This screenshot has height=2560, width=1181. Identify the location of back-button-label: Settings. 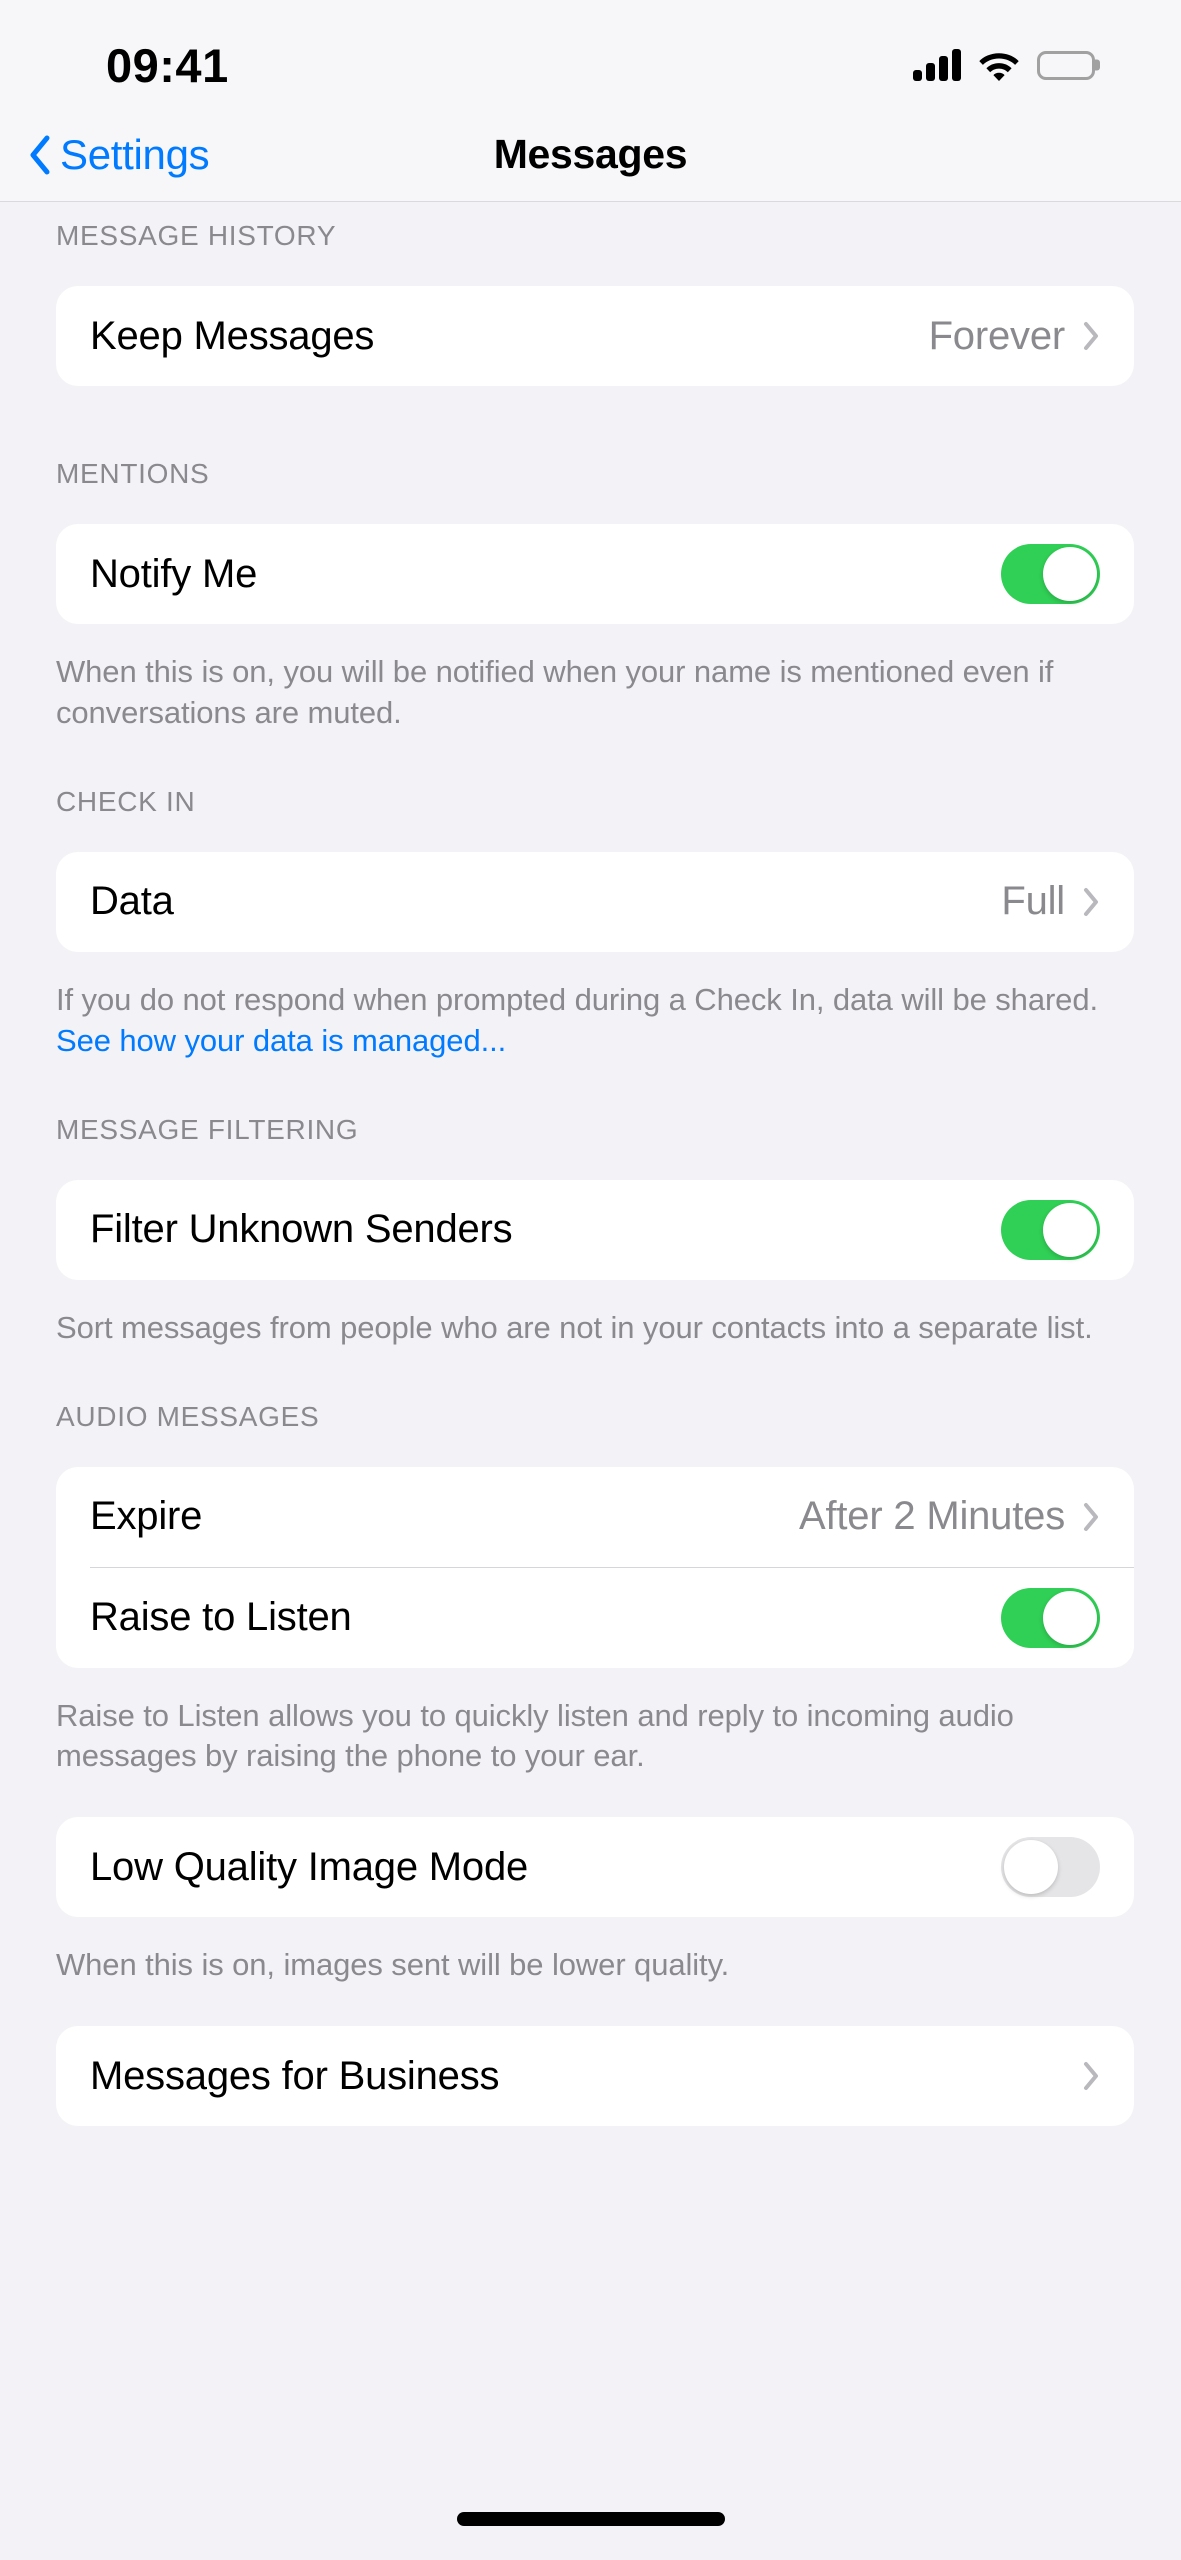
(135, 154).